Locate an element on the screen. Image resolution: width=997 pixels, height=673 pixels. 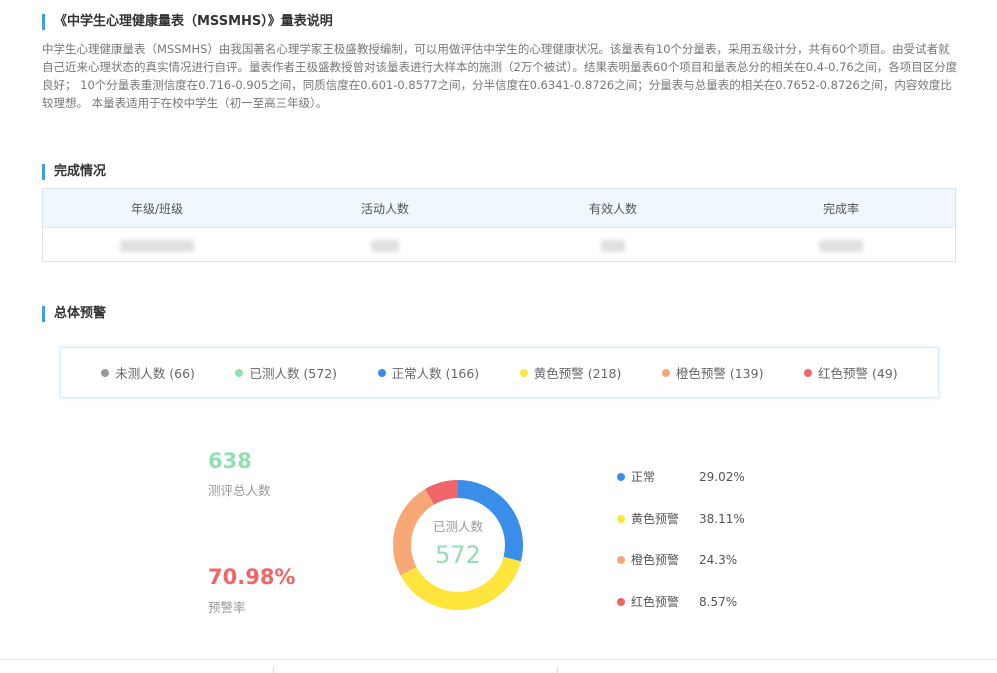
completion-section-title: 完成情况 is located at coordinates (74, 172).